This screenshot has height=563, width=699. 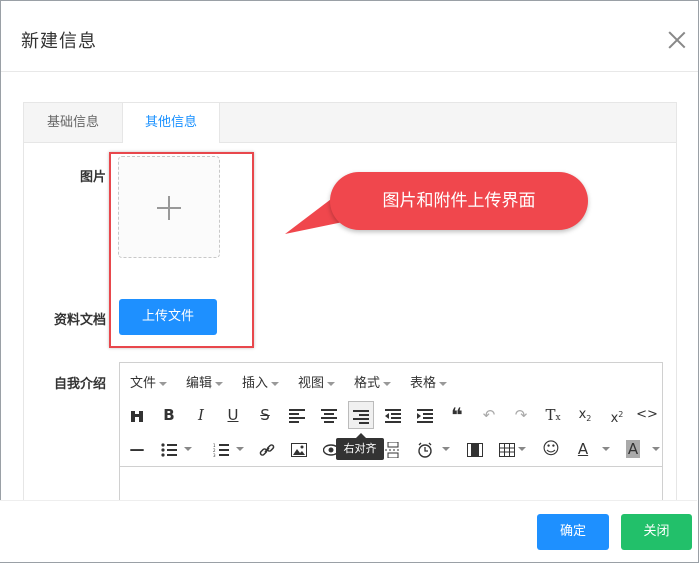 What do you see at coordinates (507, 449) in the screenshot?
I see `table-icon` at bounding box center [507, 449].